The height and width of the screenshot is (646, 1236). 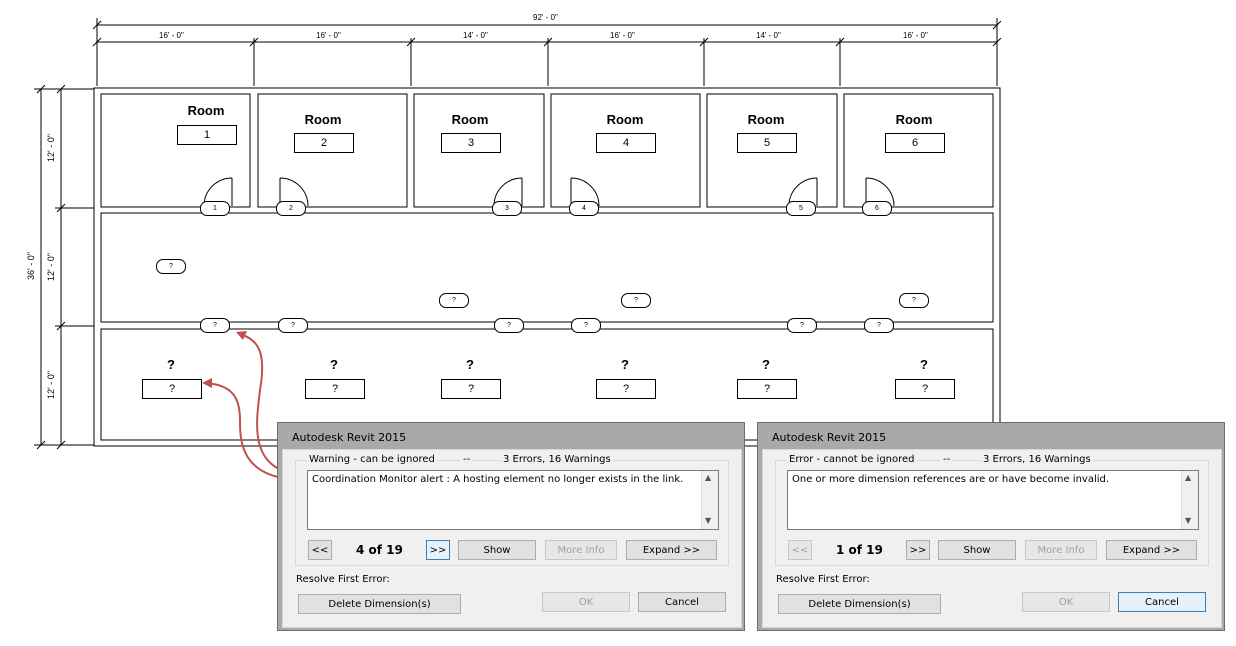 What do you see at coordinates (379, 550) in the screenshot?
I see `message-counter: 4 of 19` at bounding box center [379, 550].